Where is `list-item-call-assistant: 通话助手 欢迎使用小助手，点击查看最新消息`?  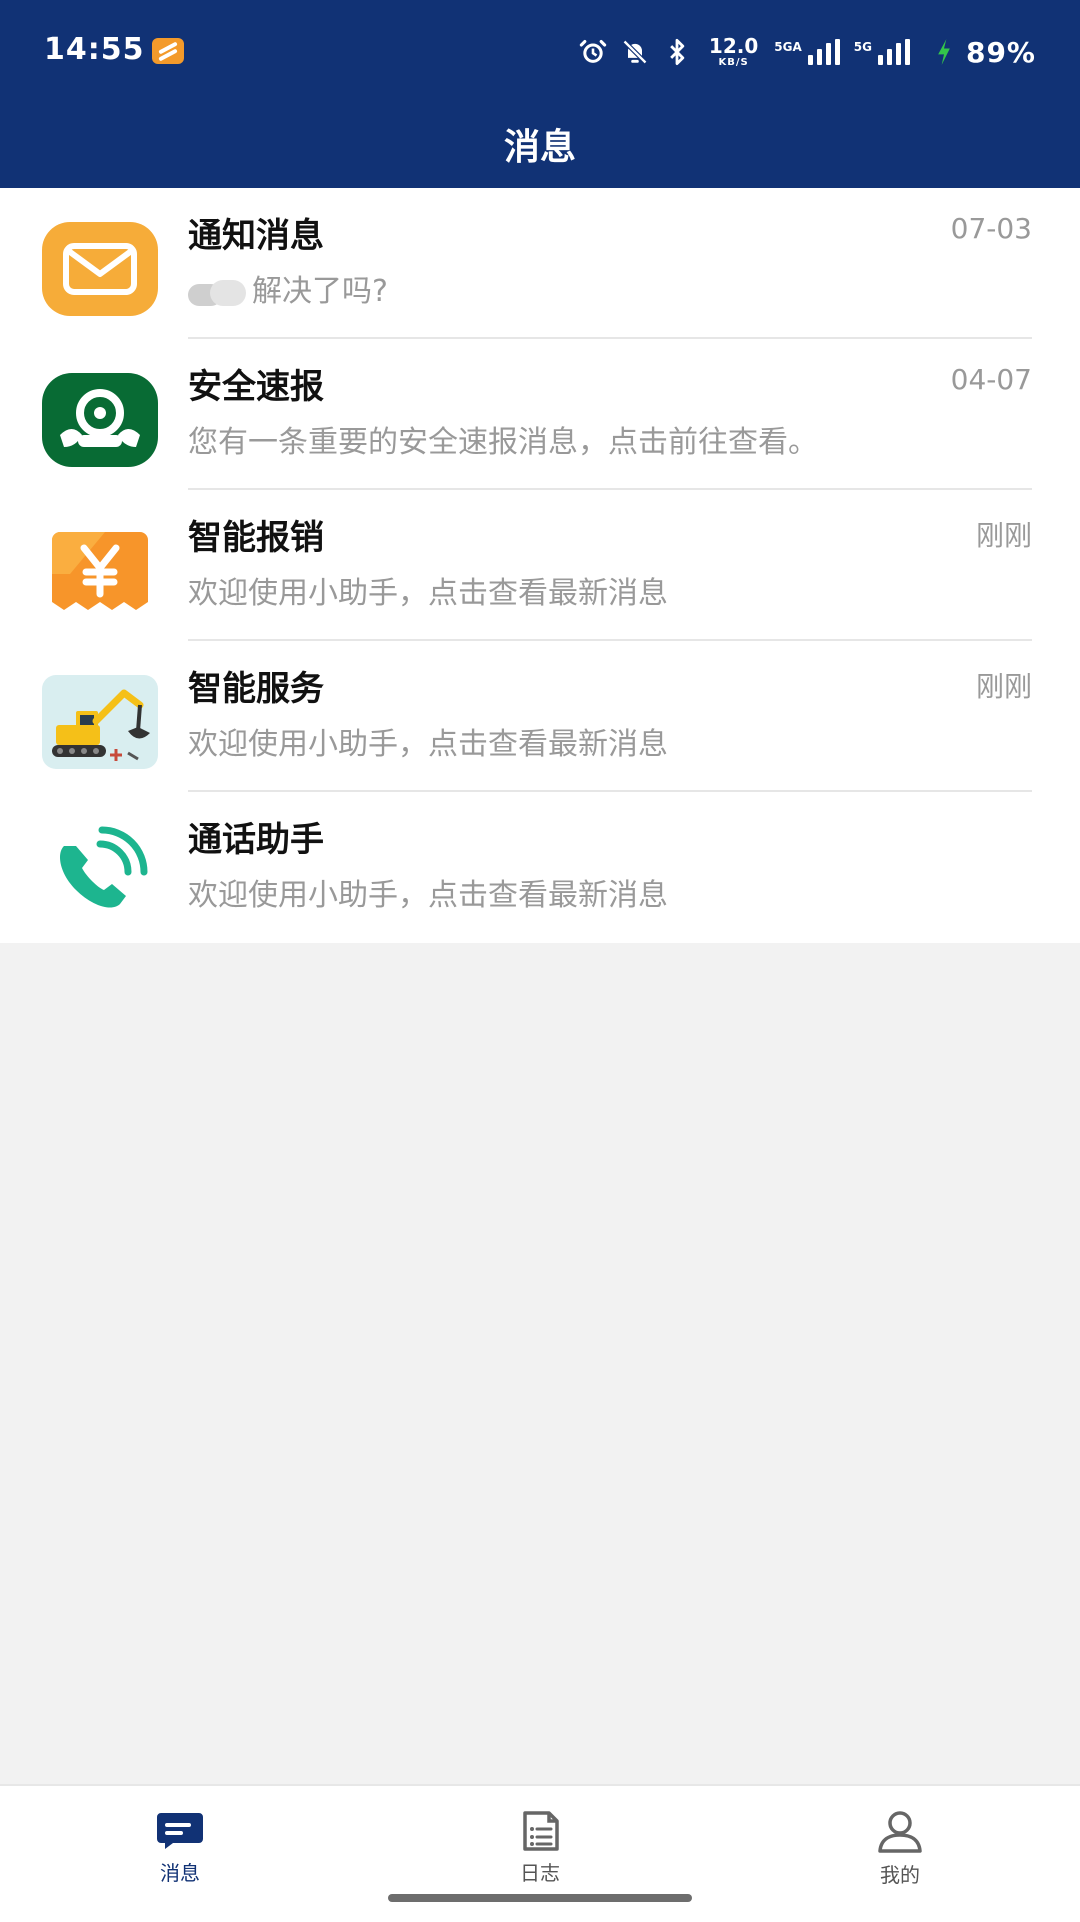
list-item-call-assistant: 通话助手 欢迎使用小助手，点击查看最新消息 is located at coordinates (540, 867).